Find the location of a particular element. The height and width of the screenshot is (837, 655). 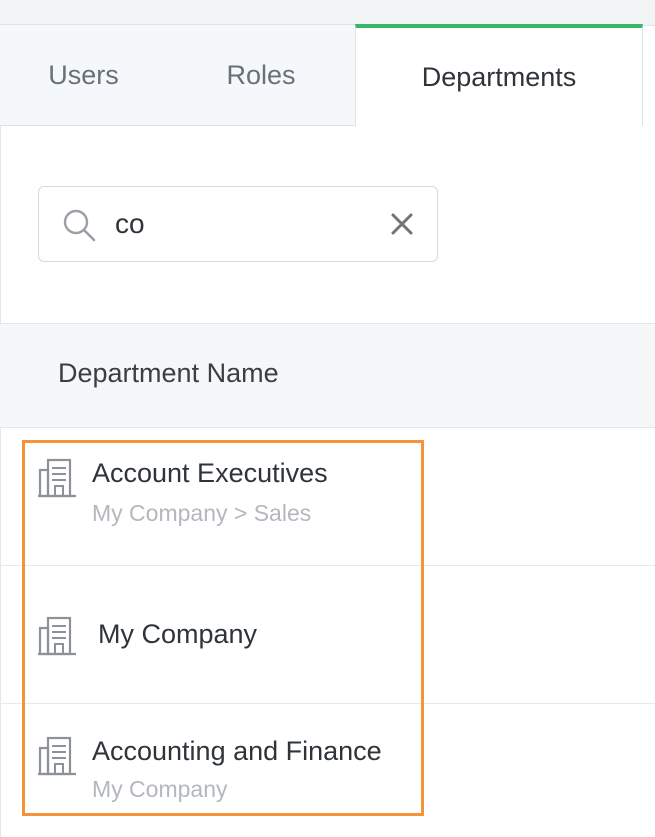

table-header: Department Name is located at coordinates (327, 375).